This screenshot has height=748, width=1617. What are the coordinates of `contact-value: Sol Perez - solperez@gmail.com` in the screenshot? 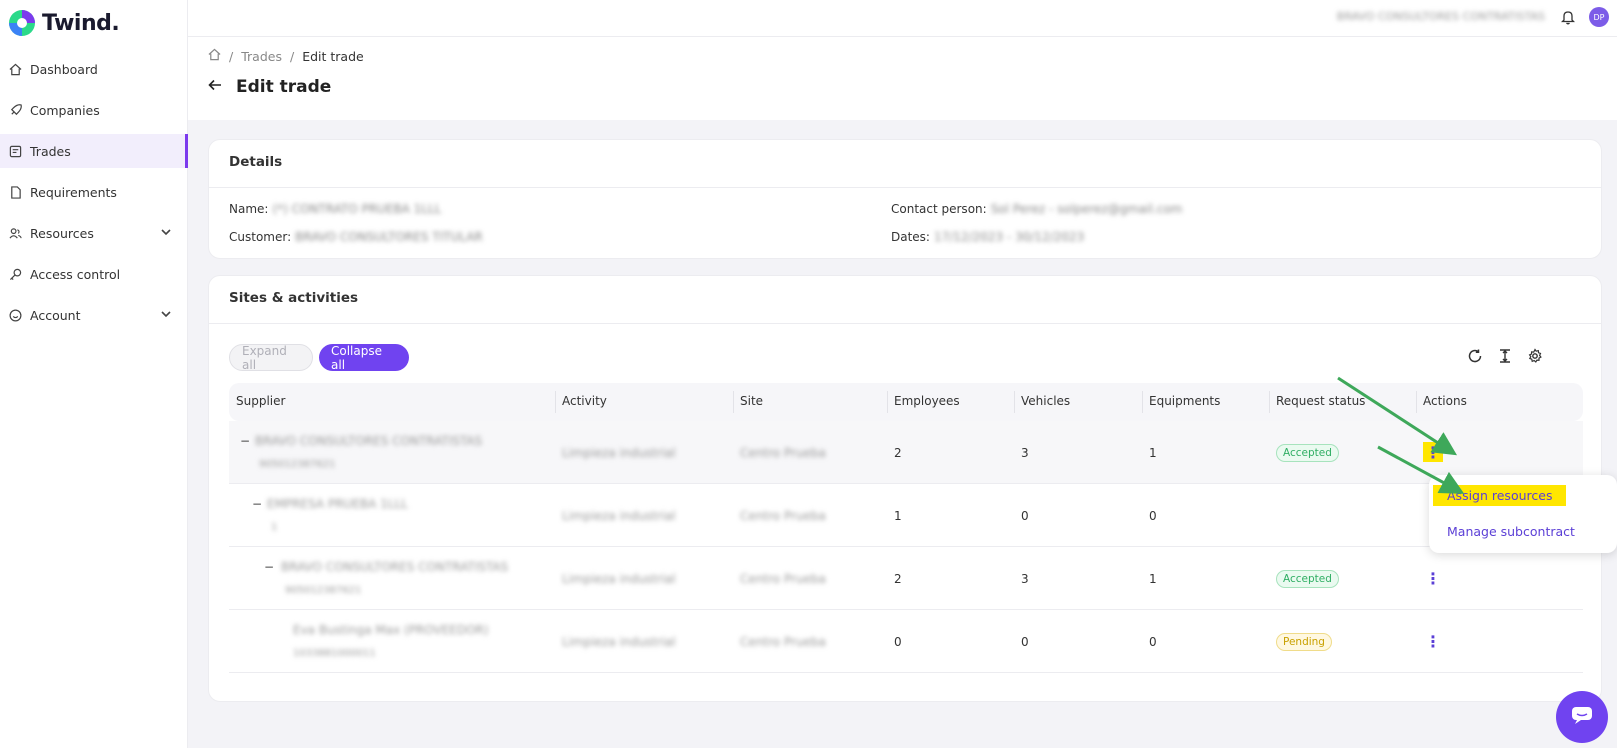 It's located at (1086, 209).